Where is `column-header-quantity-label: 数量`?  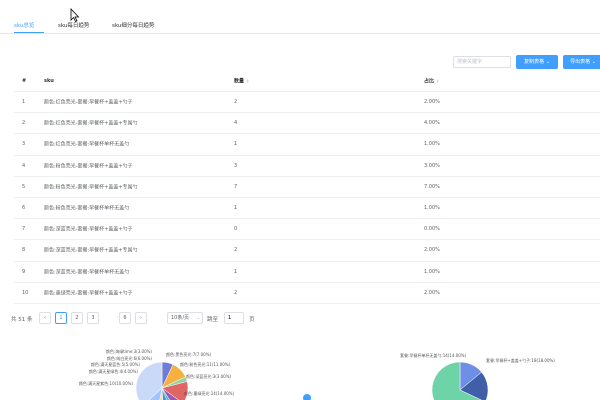 column-header-quantity-label: 数量 is located at coordinates (239, 81).